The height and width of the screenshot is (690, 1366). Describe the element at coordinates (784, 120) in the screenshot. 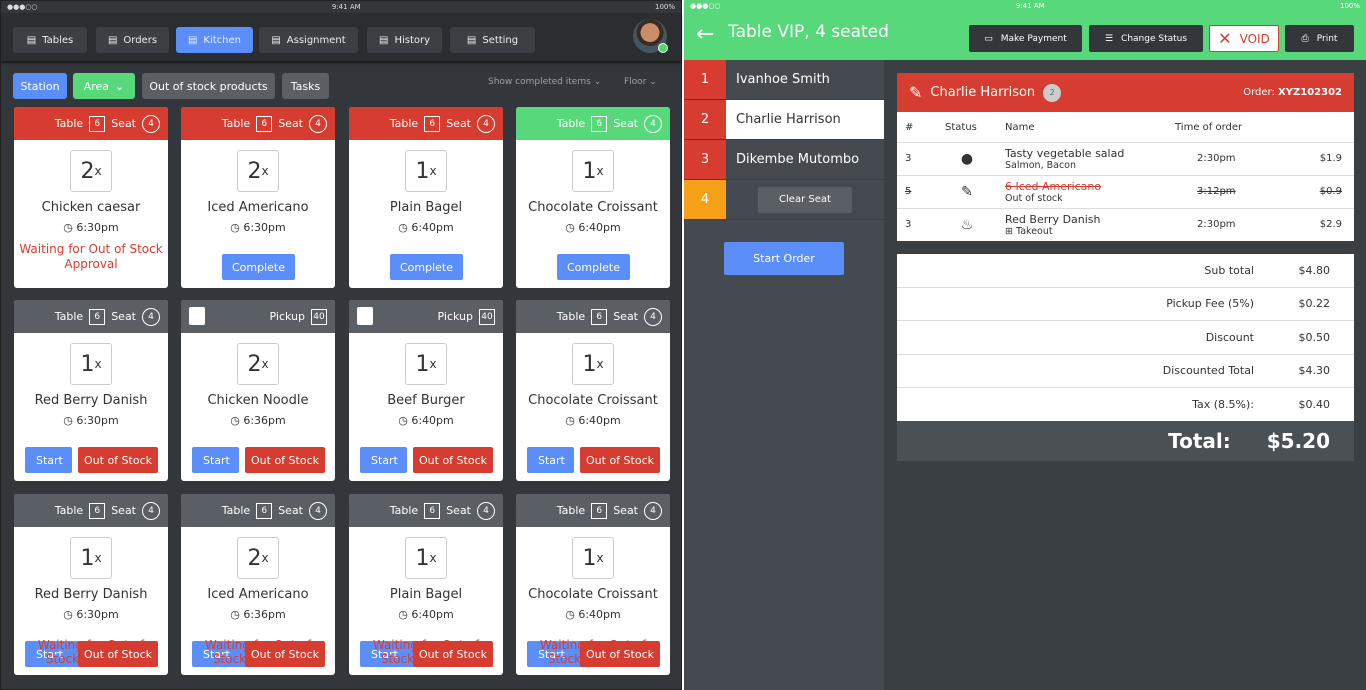

I see `seat-row: 2 Charlie Harrison` at that location.